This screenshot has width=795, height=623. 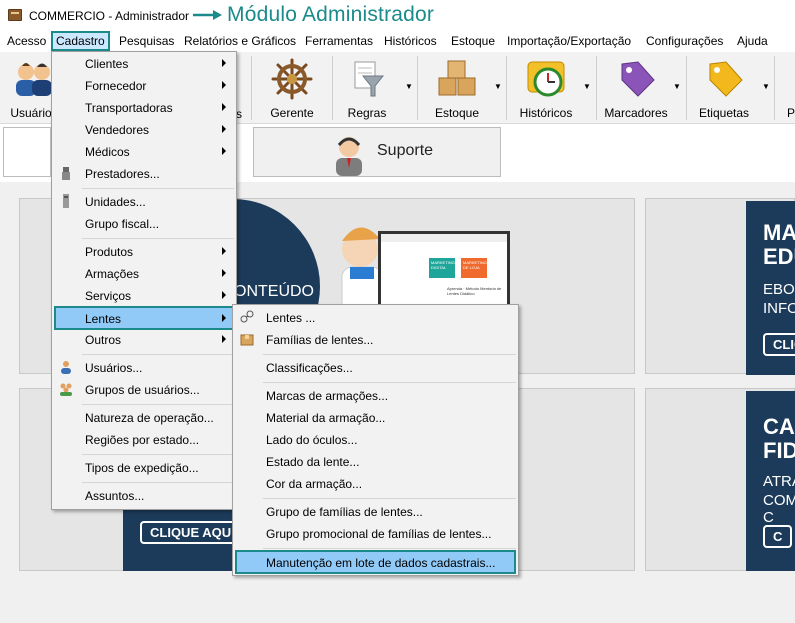 What do you see at coordinates (779, 308) in the screenshot?
I see `banner-sub-line-2: INFOG` at bounding box center [779, 308].